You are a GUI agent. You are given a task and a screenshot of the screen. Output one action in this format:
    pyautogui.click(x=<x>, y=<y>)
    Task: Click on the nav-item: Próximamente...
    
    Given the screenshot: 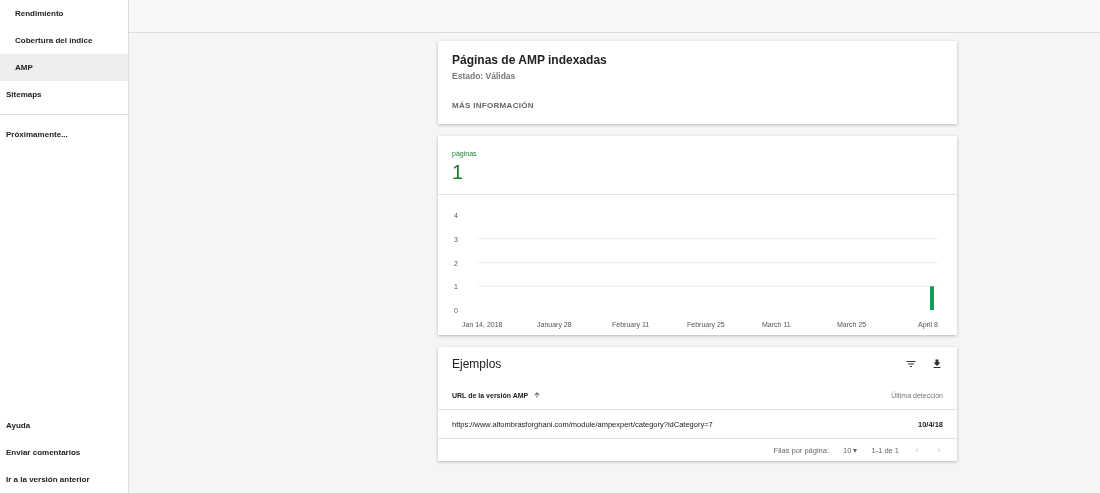 What is the action you would take?
    pyautogui.click(x=64, y=134)
    